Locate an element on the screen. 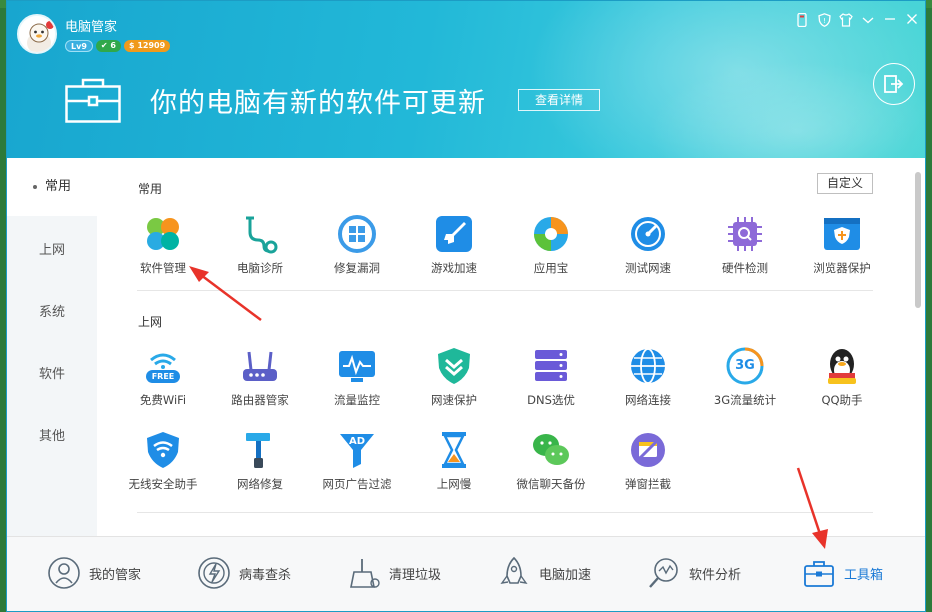 The image size is (932, 612). tool-wechat-backup: 微信聊天备份 is located at coordinates (551, 461).